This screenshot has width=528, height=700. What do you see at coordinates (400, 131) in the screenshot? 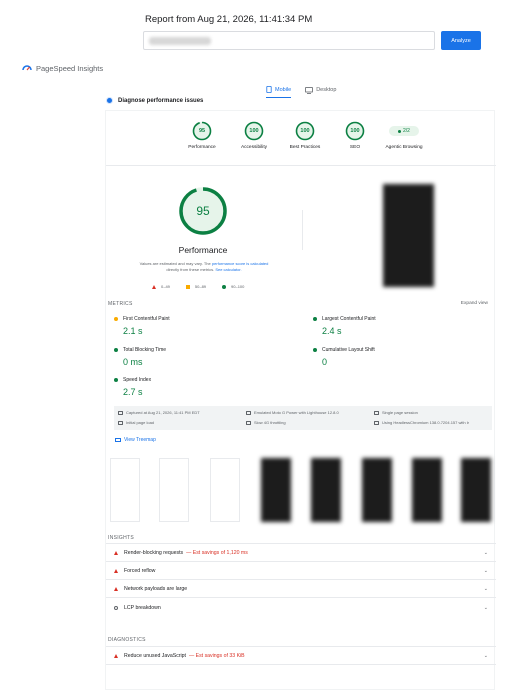
I see `pass-dot-icon` at bounding box center [400, 131].